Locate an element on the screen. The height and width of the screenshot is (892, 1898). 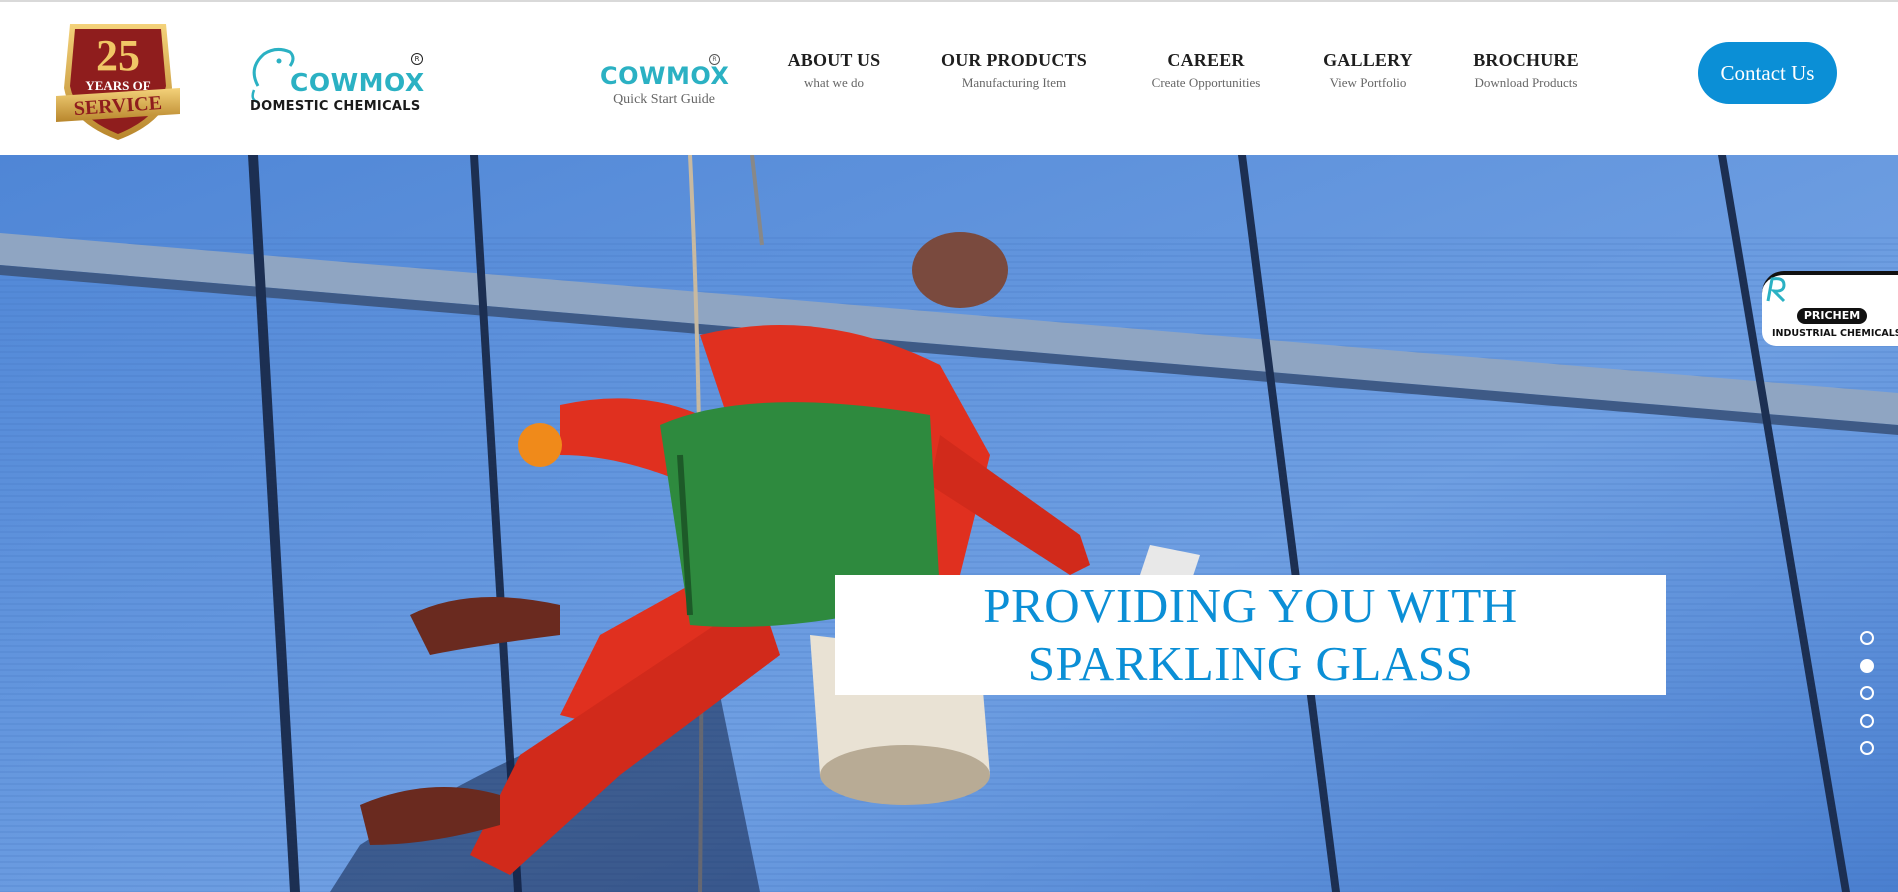
hero-caption: PROVIDING YOU WITH SPARKLING GLASS is located at coordinates (1250, 635).